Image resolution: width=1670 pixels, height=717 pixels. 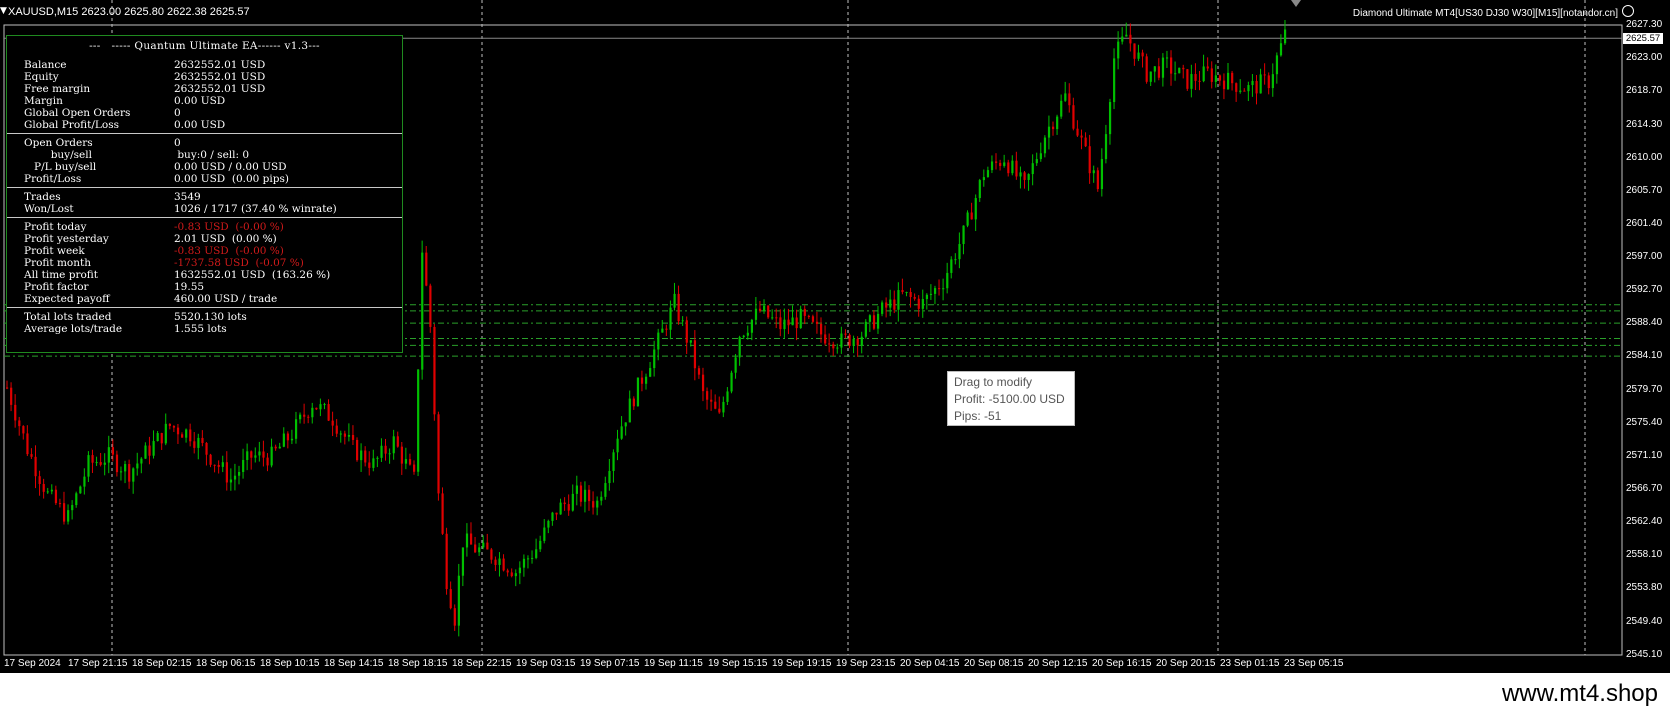 What do you see at coordinates (204, 299) in the screenshot?
I see `profits-row: Expected payoff 460.00 USD / trade` at bounding box center [204, 299].